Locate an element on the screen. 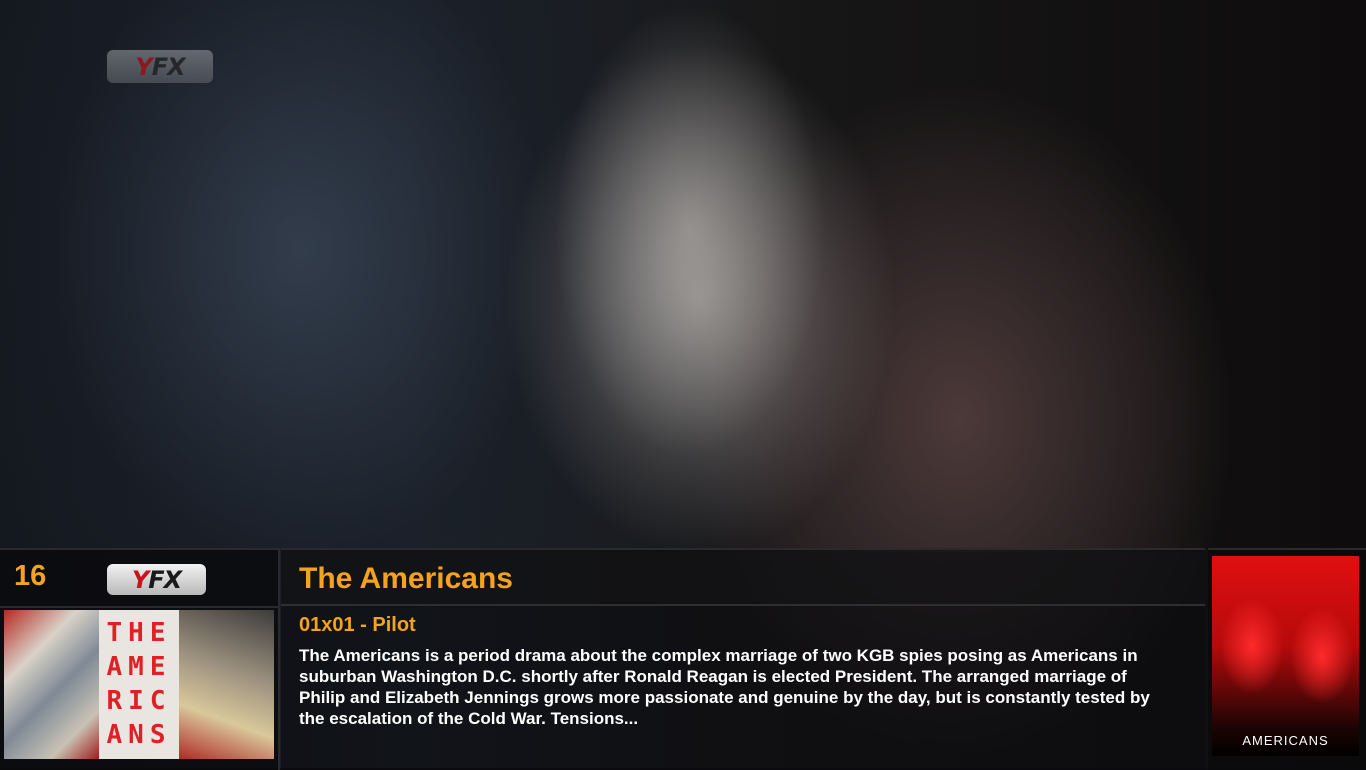 This screenshot has width=1366, height=770. poster-column: AMERICANS is located at coordinates (1287, 659).